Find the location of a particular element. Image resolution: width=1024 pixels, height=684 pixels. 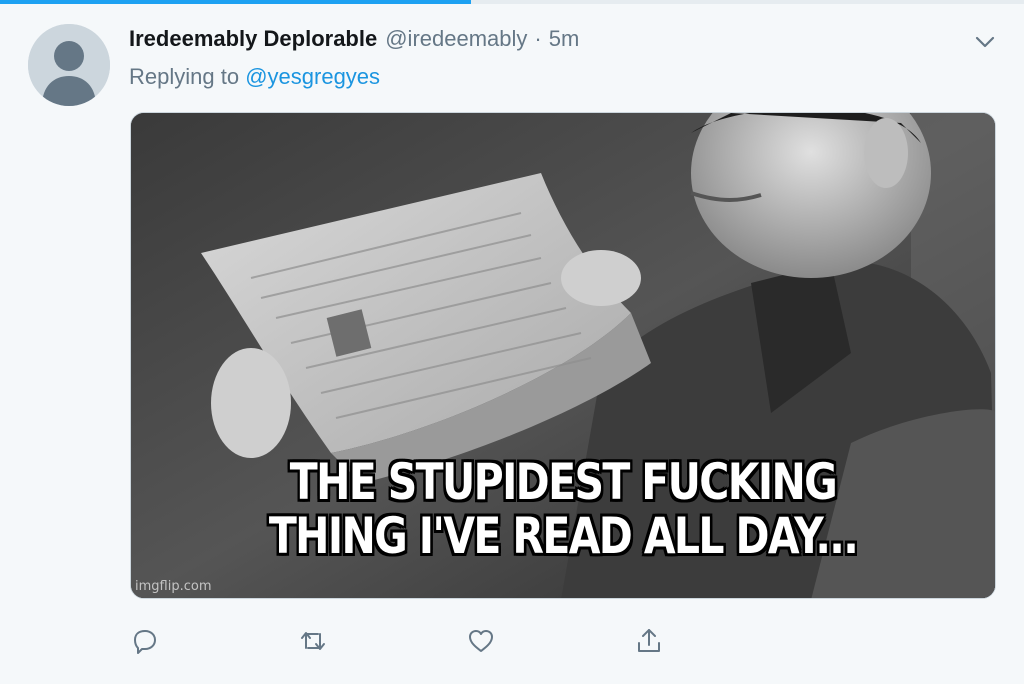

tweet-header: Iredeemably Deplorable @iredeemably · 5m is located at coordinates (354, 41).